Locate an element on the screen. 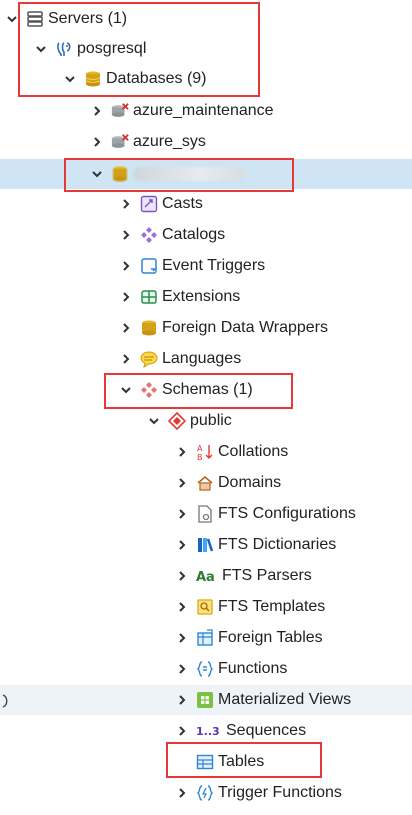 The width and height of the screenshot is (412, 815). tree-node-fts-parsers: Aa FTS Parsers is located at coordinates (206, 576).